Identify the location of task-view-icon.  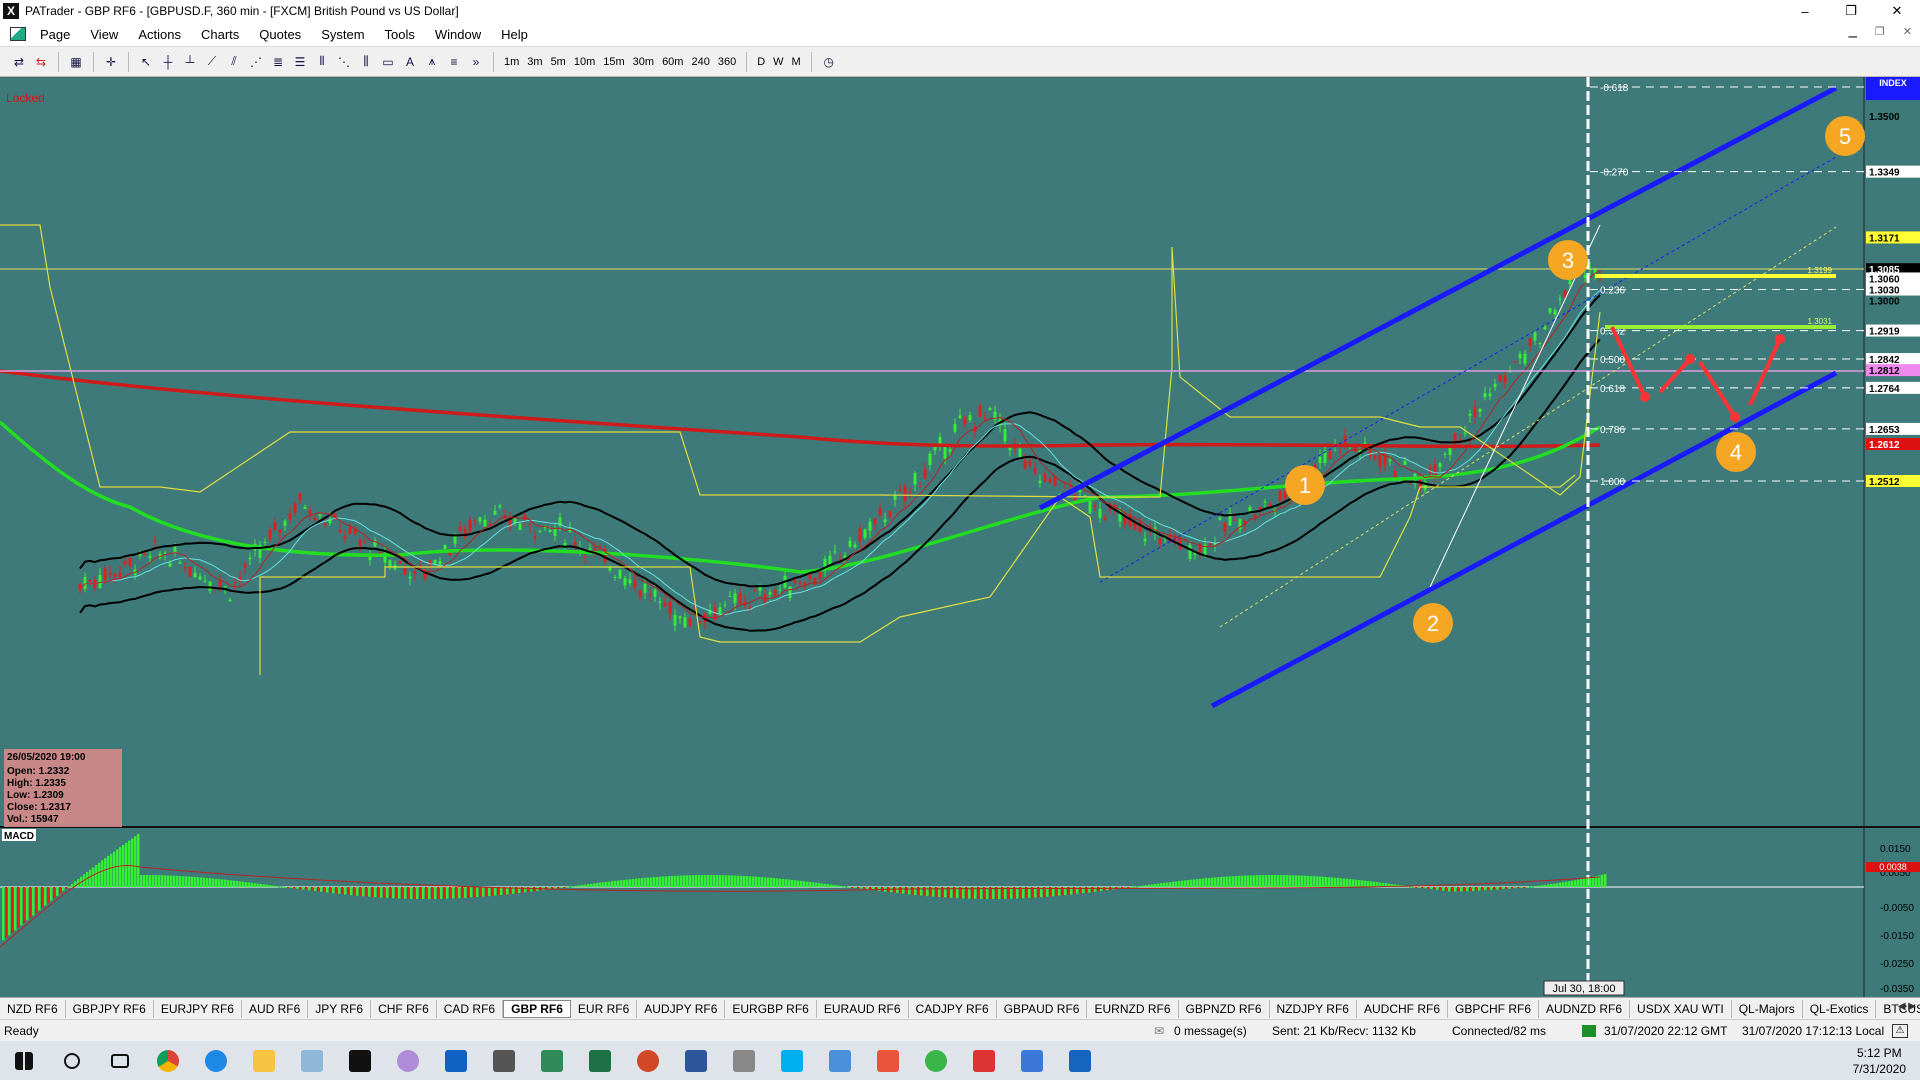
(120, 1060).